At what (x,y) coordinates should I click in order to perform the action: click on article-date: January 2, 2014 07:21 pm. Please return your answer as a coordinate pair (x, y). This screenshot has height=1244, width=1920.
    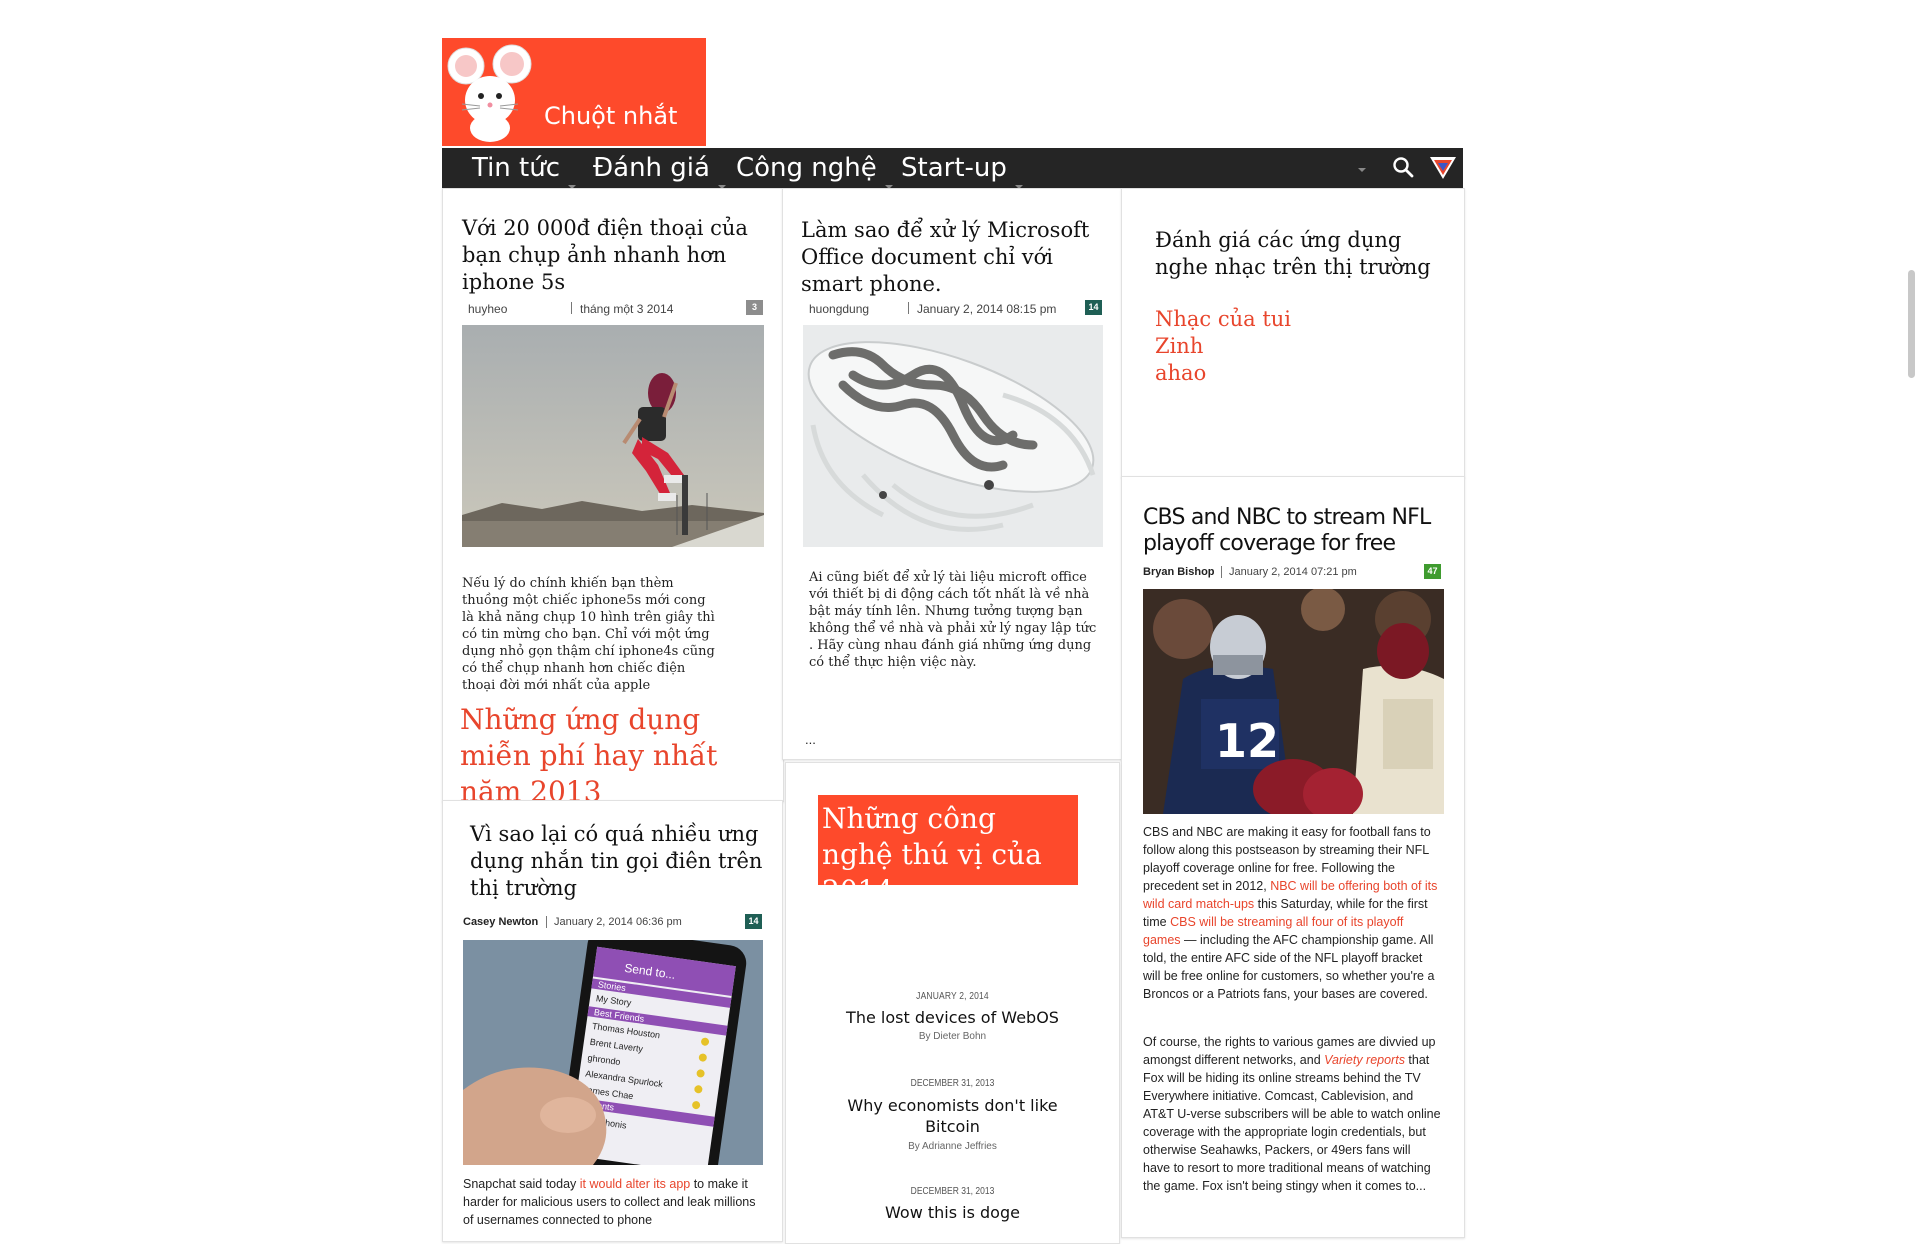
    Looking at the image, I should click on (1293, 572).